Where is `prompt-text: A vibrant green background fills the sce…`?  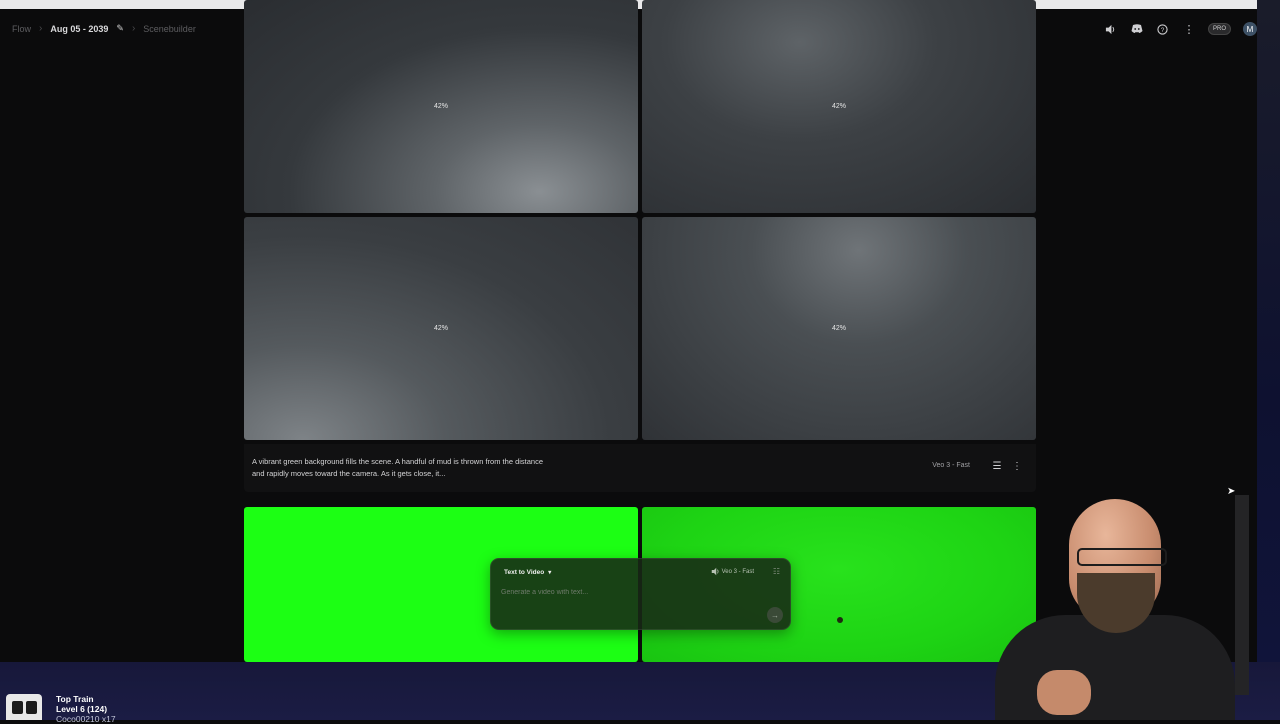
prompt-text: A vibrant green background fills the sce… is located at coordinates (398, 467).